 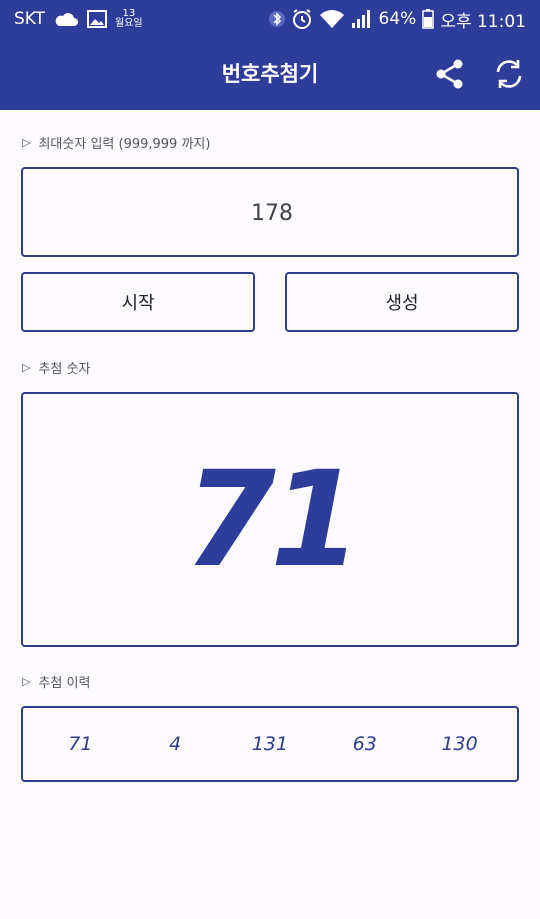 I want to click on history-item: 131, so click(x=270, y=744).